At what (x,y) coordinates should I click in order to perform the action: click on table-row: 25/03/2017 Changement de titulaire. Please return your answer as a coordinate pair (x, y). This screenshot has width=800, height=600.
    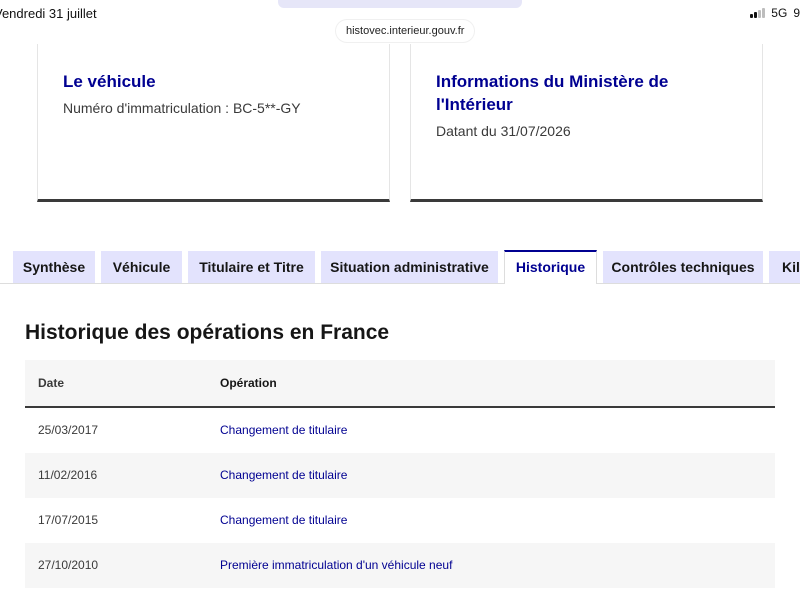
    Looking at the image, I should click on (400, 430).